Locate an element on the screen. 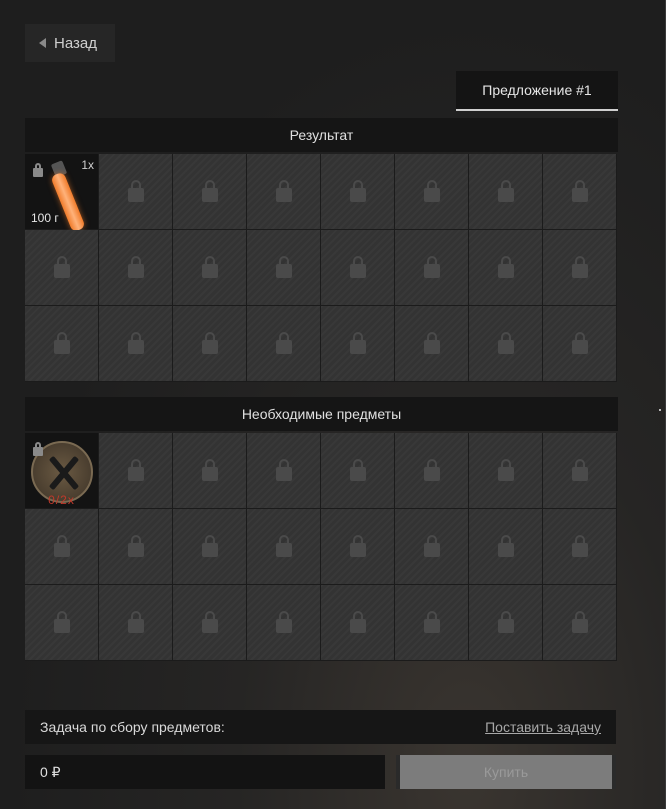 This screenshot has width=666, height=809. back-label: Назад is located at coordinates (75, 43).